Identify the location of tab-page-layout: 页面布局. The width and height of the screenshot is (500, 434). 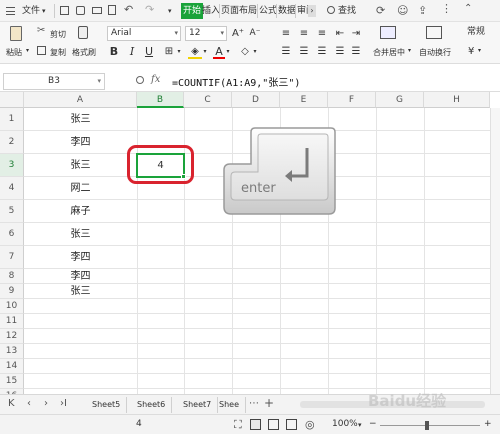
(239, 11).